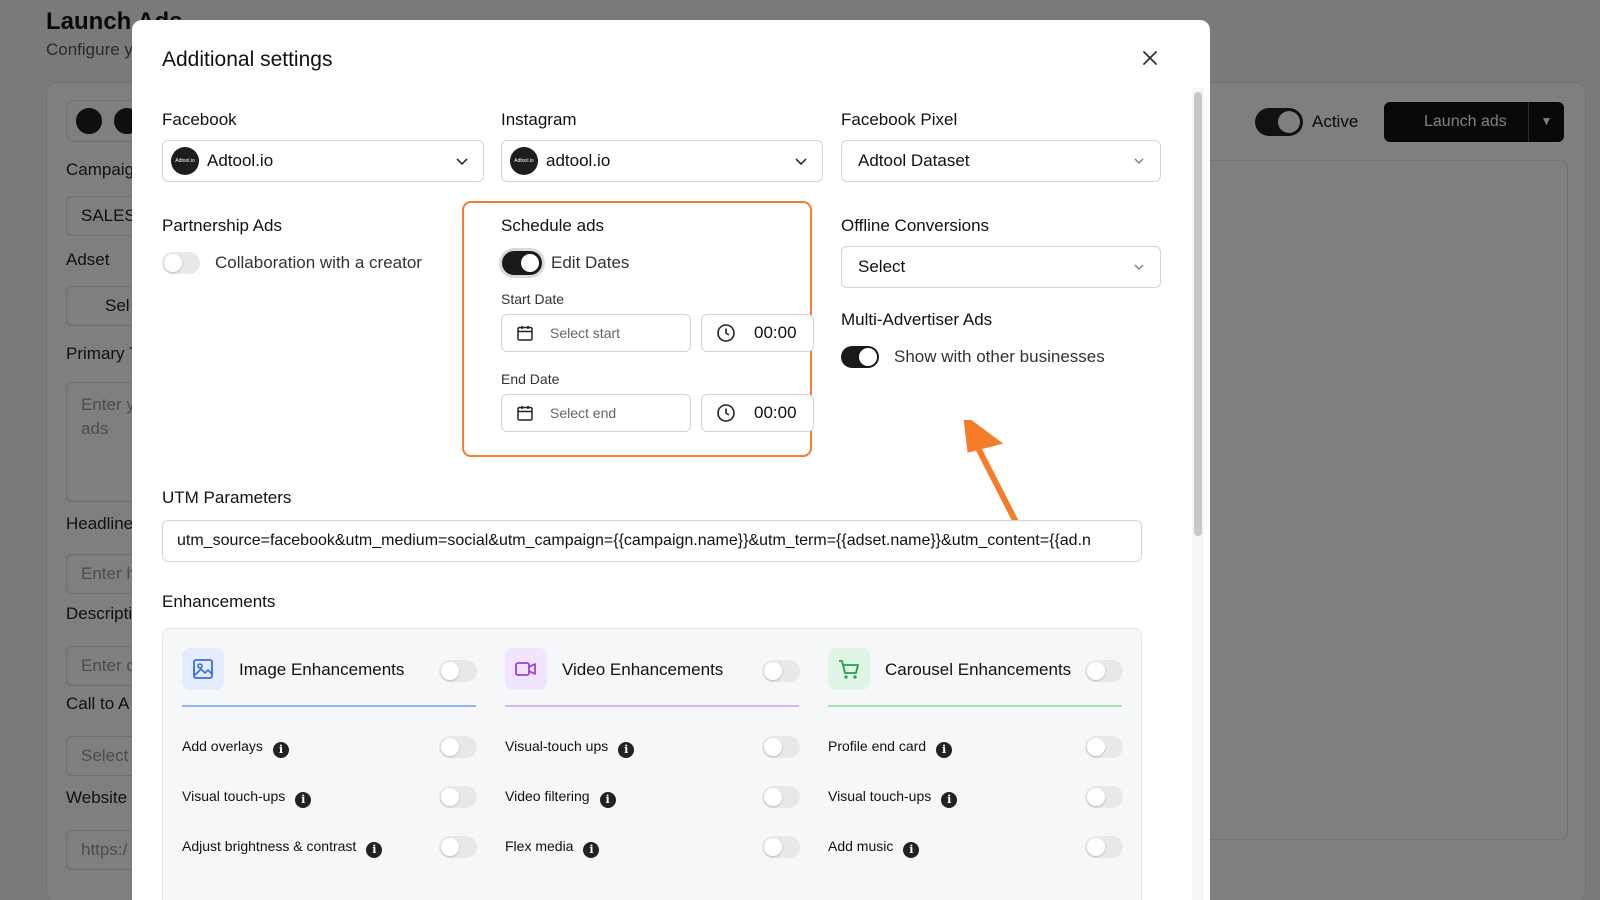 The width and height of the screenshot is (1600, 900). What do you see at coordinates (781, 671) in the screenshot?
I see `video-enhancements-toggle` at bounding box center [781, 671].